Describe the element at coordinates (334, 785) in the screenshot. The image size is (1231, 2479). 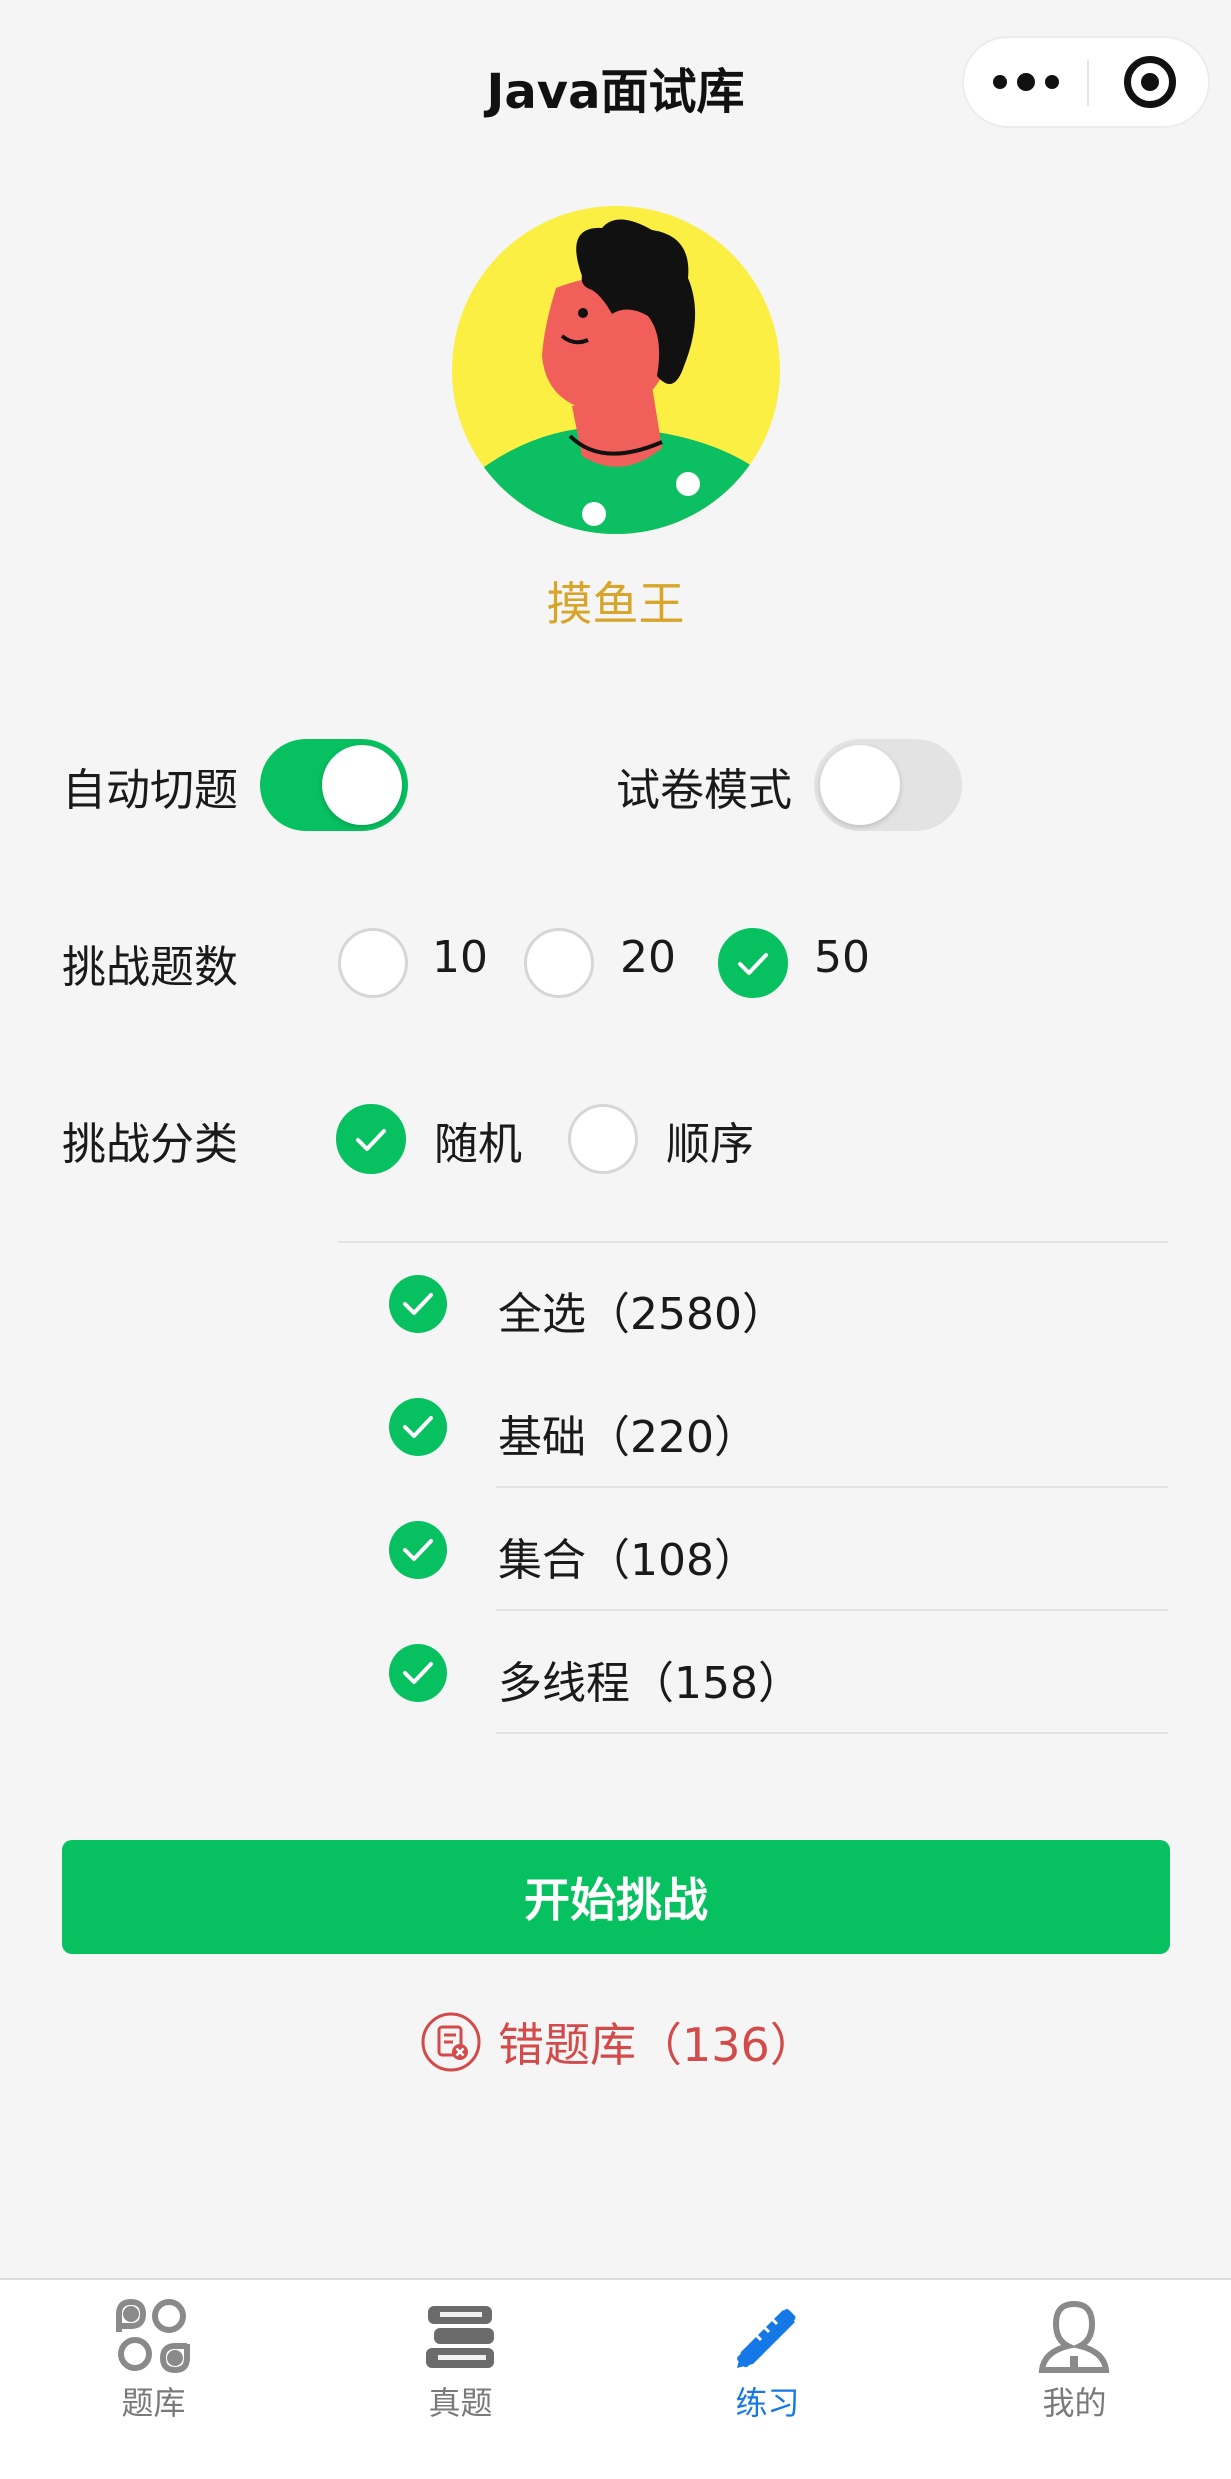
I see `auto-switch-toggle` at that location.